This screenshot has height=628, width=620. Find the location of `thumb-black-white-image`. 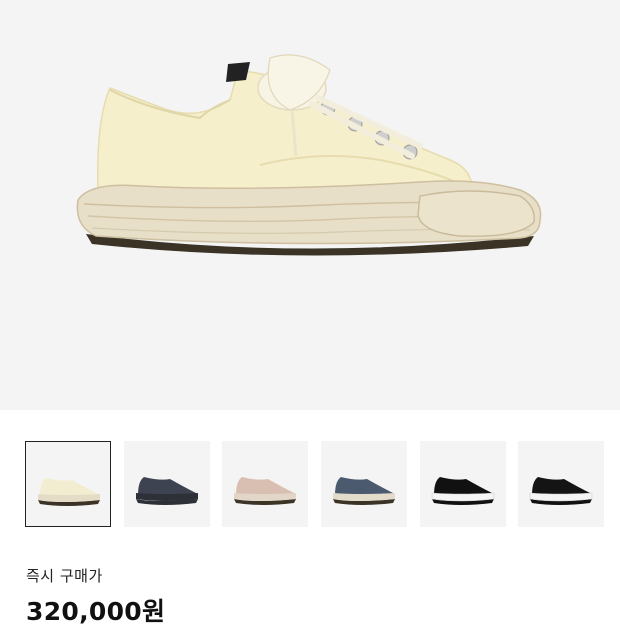

thumb-black-white-image is located at coordinates (463, 491).